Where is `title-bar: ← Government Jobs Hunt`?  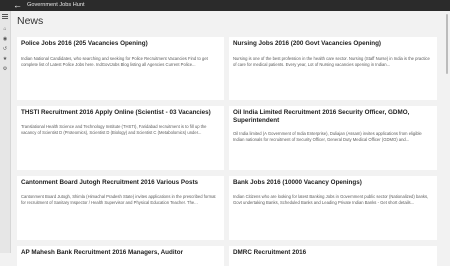 title-bar: ← Government Jobs Hunt is located at coordinates (225, 5).